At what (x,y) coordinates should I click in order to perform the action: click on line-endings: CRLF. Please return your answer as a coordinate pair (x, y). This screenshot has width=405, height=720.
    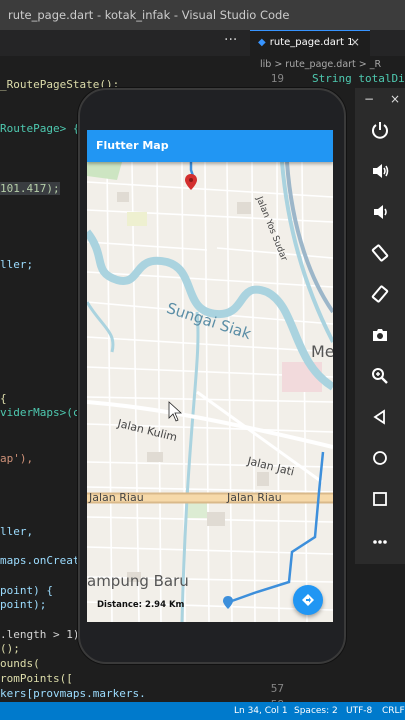
    Looking at the image, I should click on (393, 711).